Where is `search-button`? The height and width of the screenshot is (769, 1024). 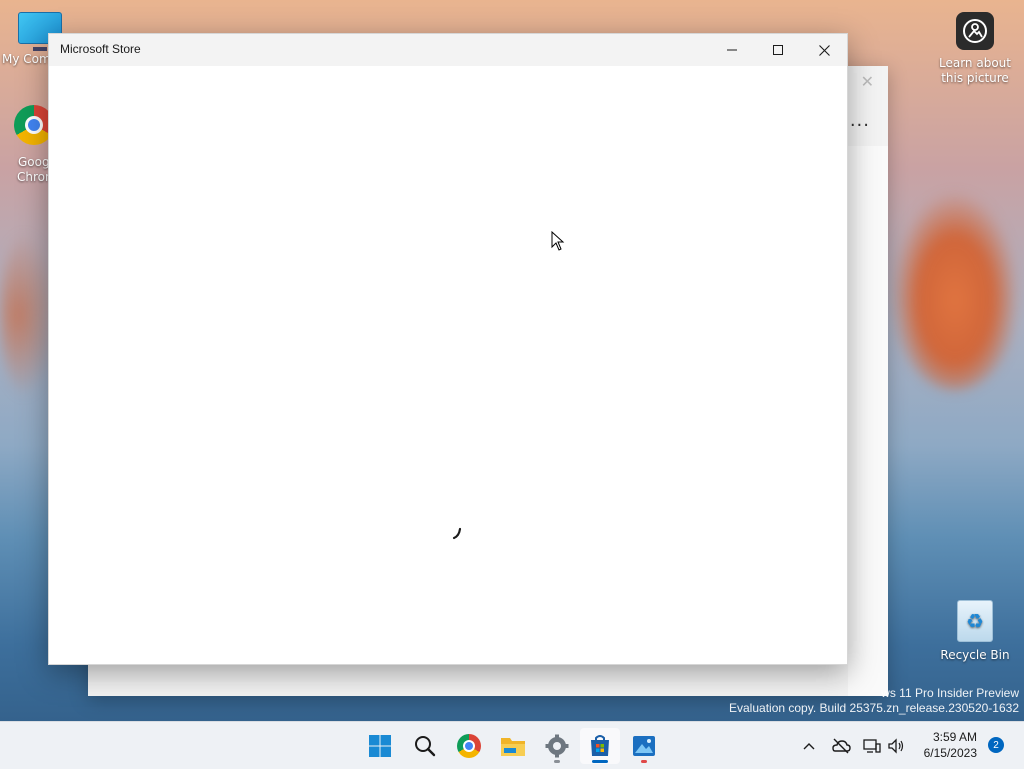 search-button is located at coordinates (425, 746).